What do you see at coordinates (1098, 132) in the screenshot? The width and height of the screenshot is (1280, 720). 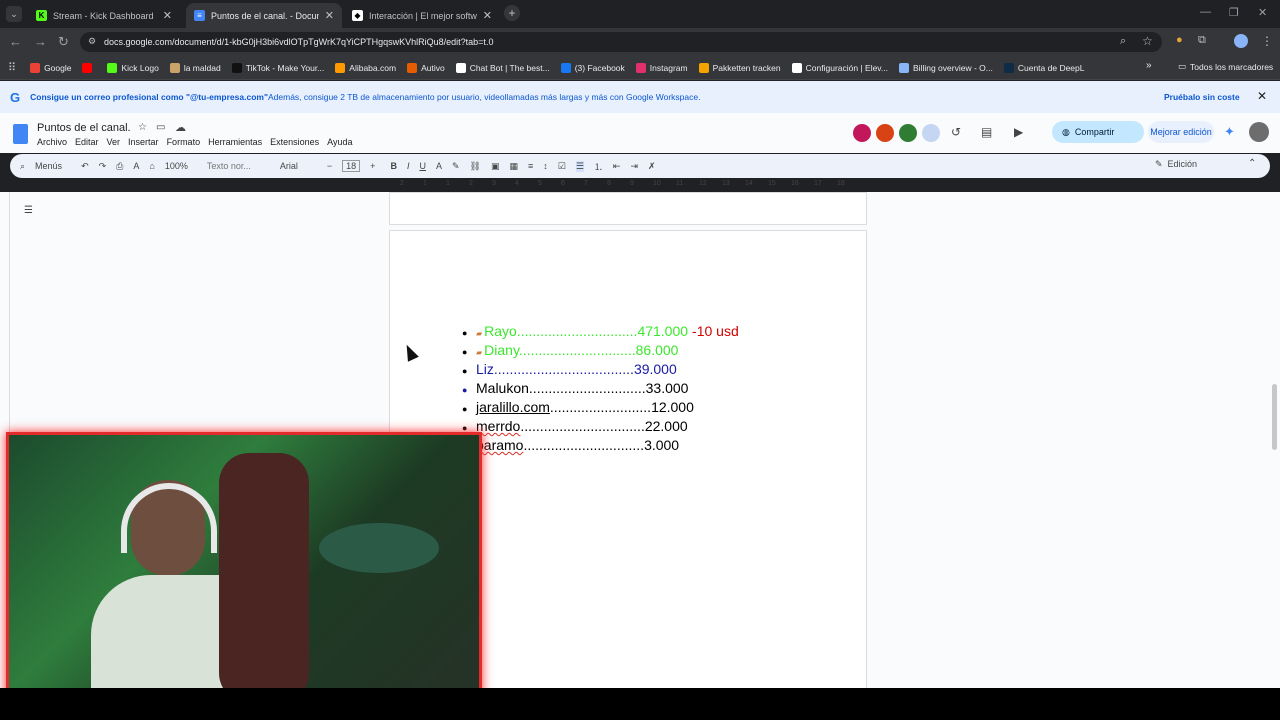 I see `share-button: ◍ Compartir` at bounding box center [1098, 132].